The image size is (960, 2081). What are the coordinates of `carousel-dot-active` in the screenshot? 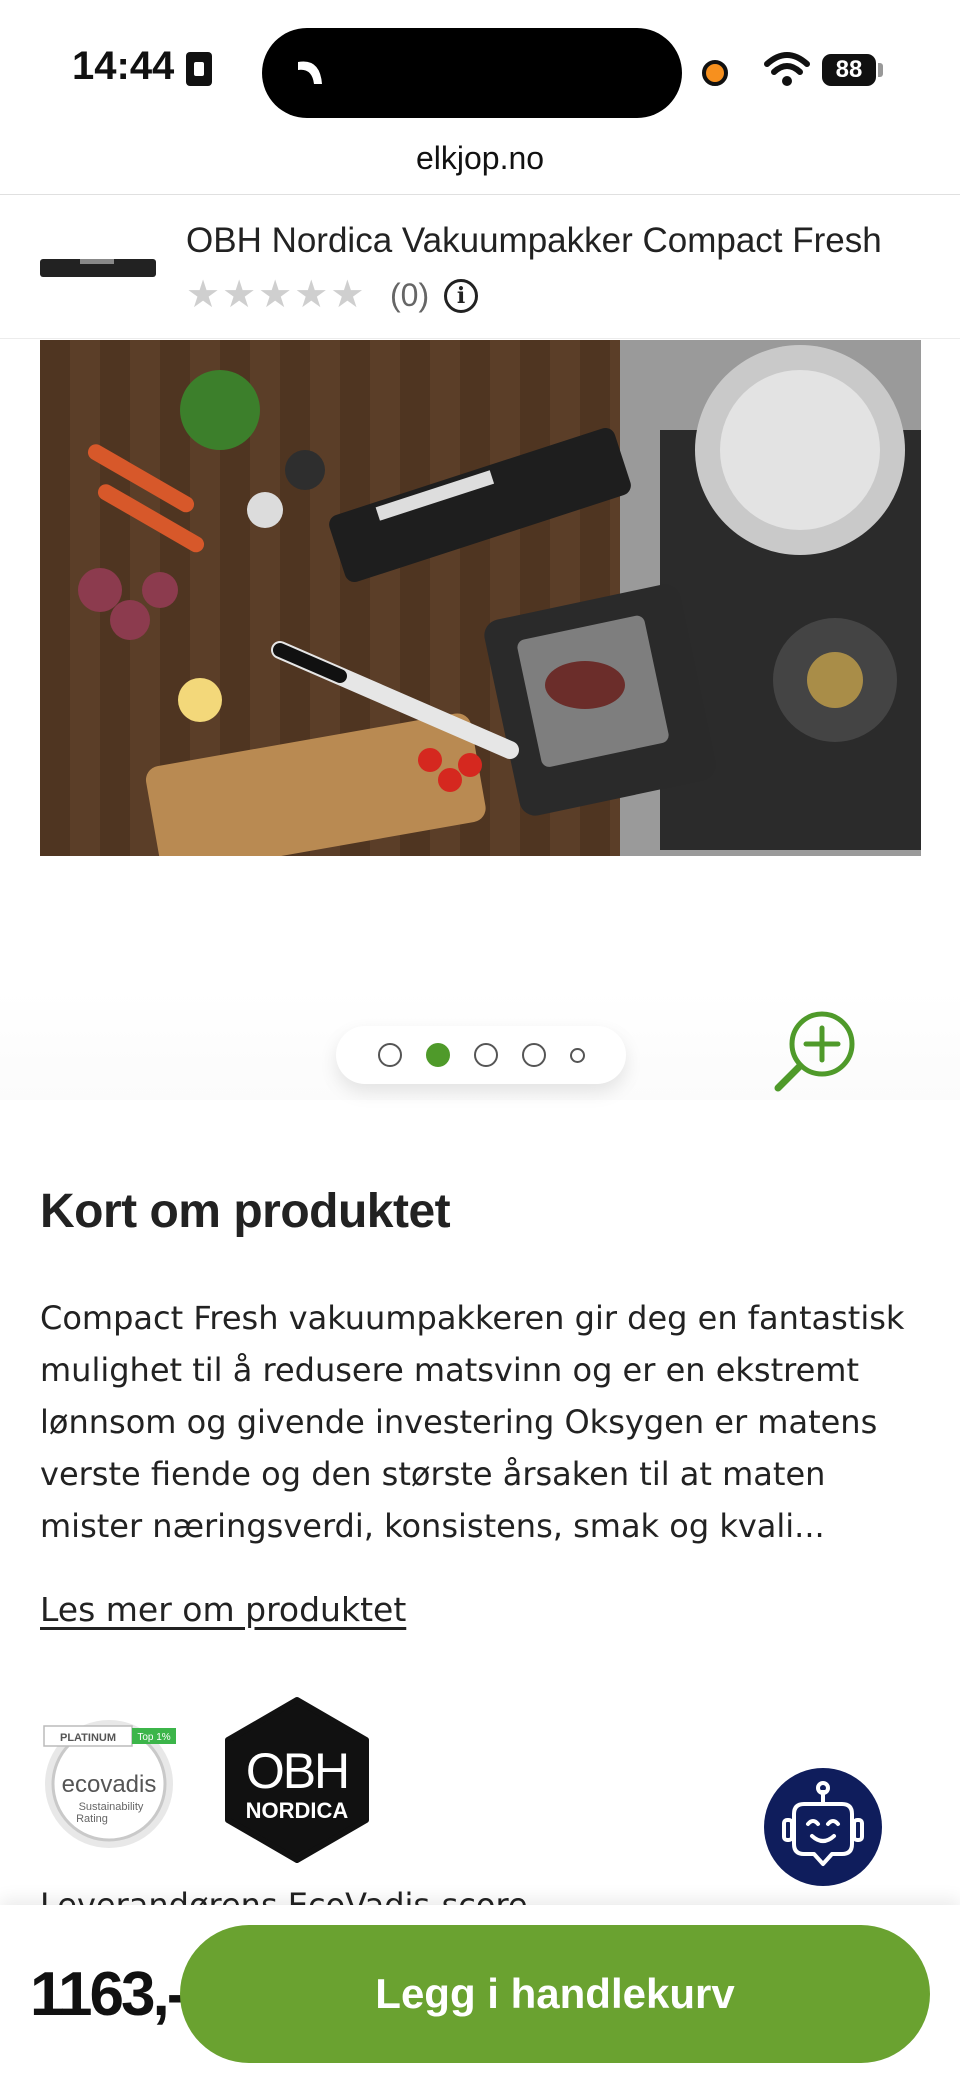 It's located at (437, 1055).